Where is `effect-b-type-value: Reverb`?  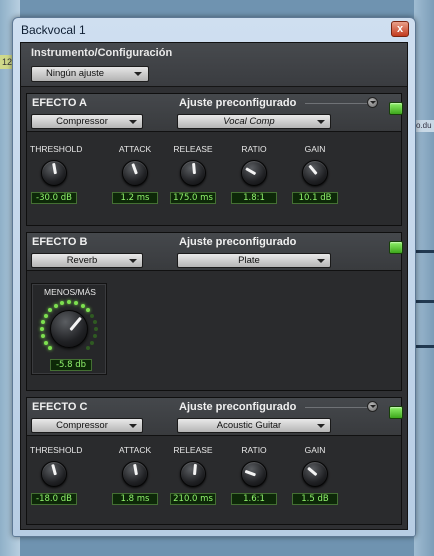 effect-b-type-value: Reverb is located at coordinates (82, 260).